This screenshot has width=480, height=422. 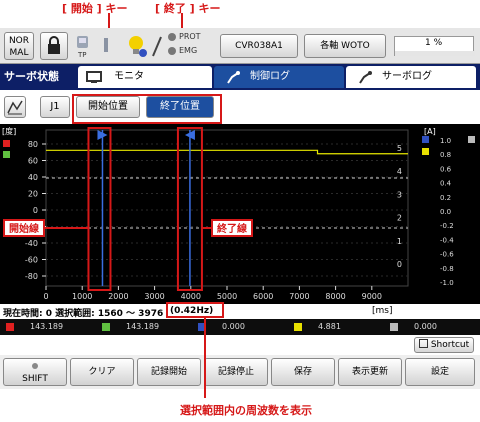 I want to click on y-tick-left: 80, so click(x=33, y=144).